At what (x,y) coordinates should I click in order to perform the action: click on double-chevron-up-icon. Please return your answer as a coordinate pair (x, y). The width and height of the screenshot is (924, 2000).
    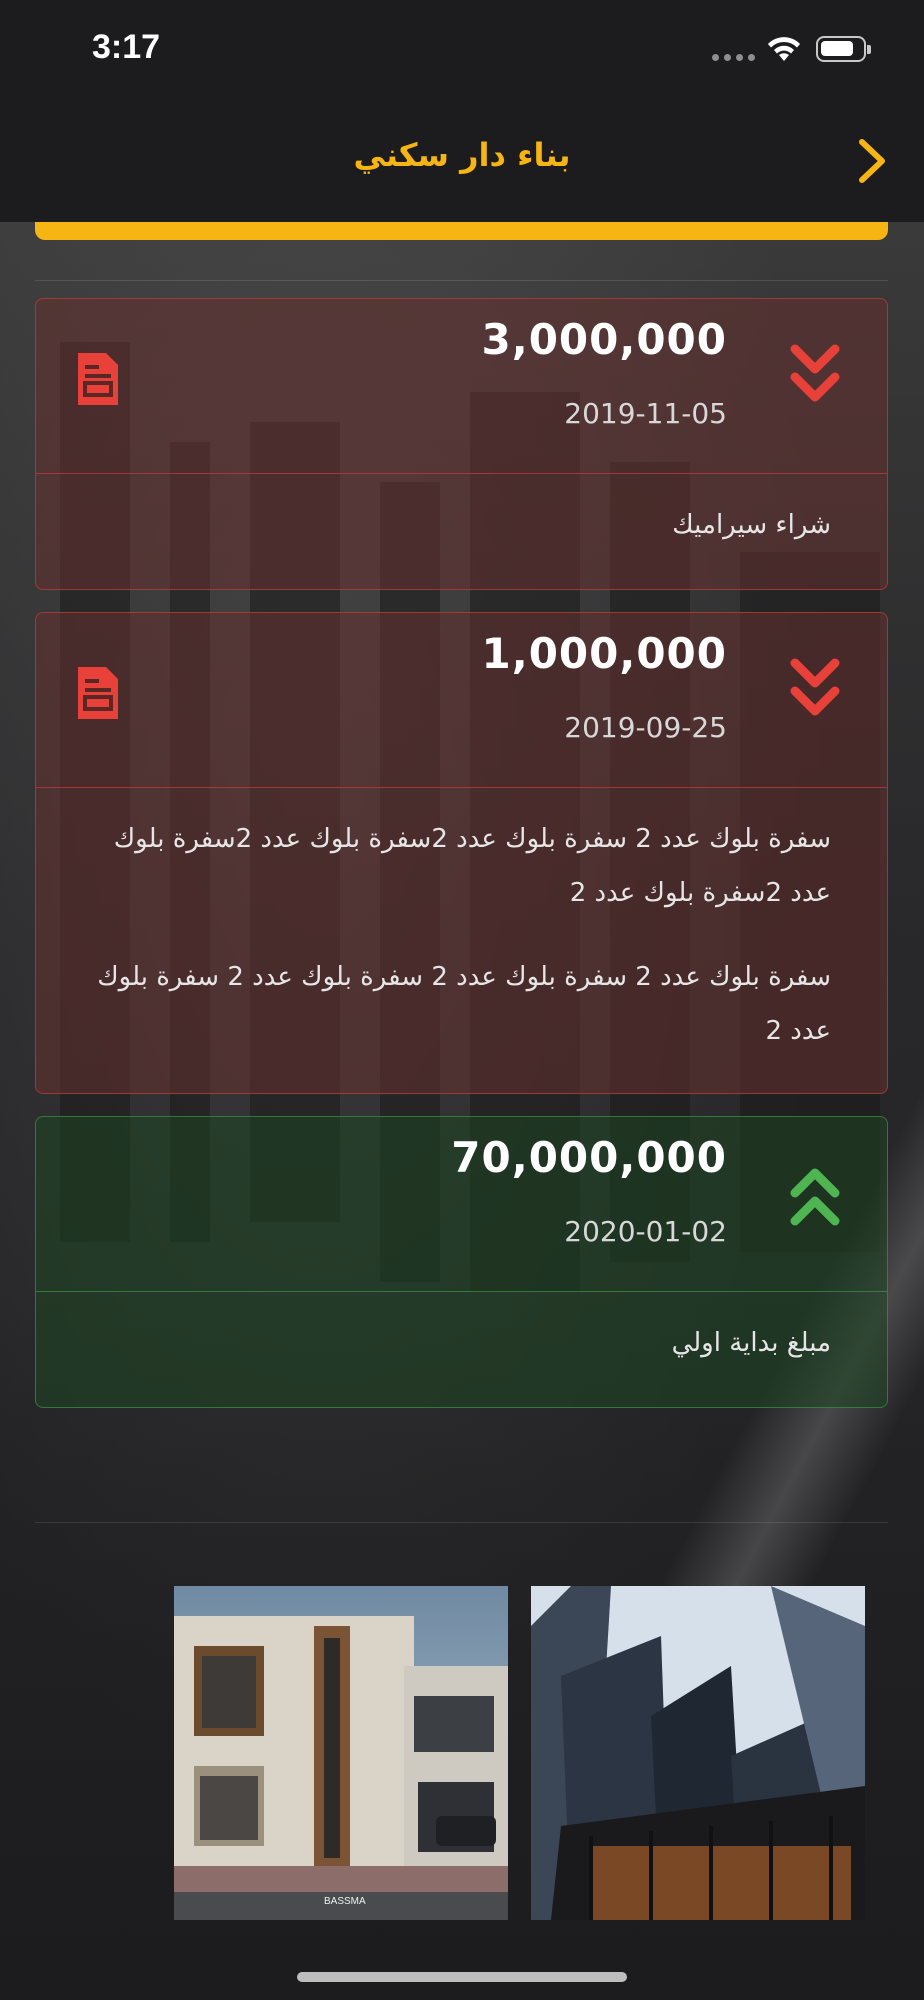
    Looking at the image, I should click on (815, 1197).